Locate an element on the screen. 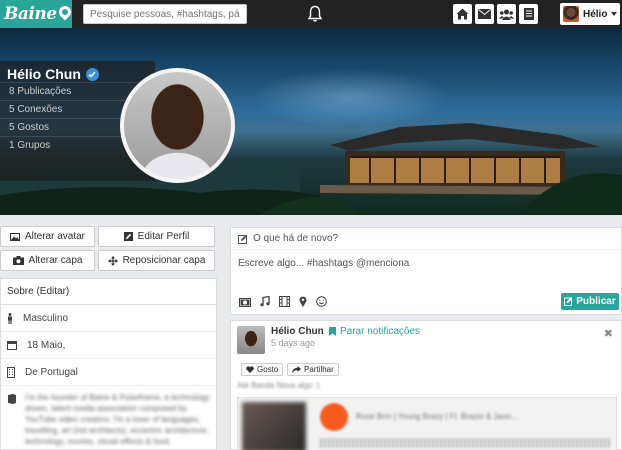  logo-pin-icon is located at coordinates (65, 12).